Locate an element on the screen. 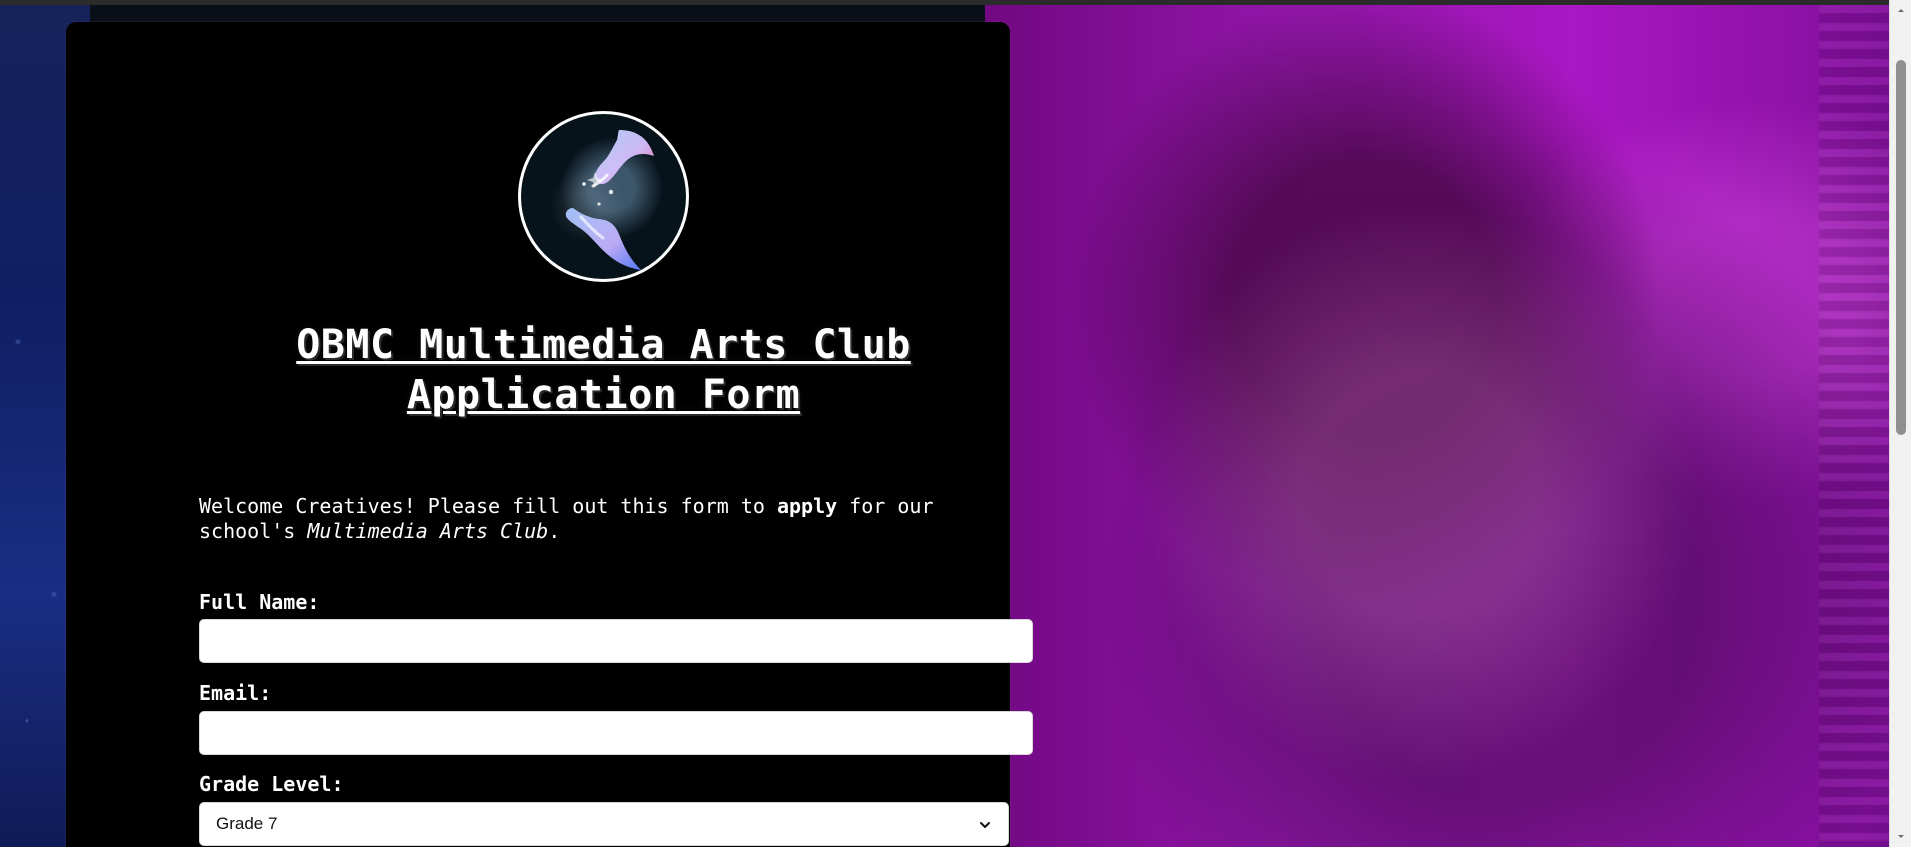  intro-emphasis-apply: apply is located at coordinates (807, 506).